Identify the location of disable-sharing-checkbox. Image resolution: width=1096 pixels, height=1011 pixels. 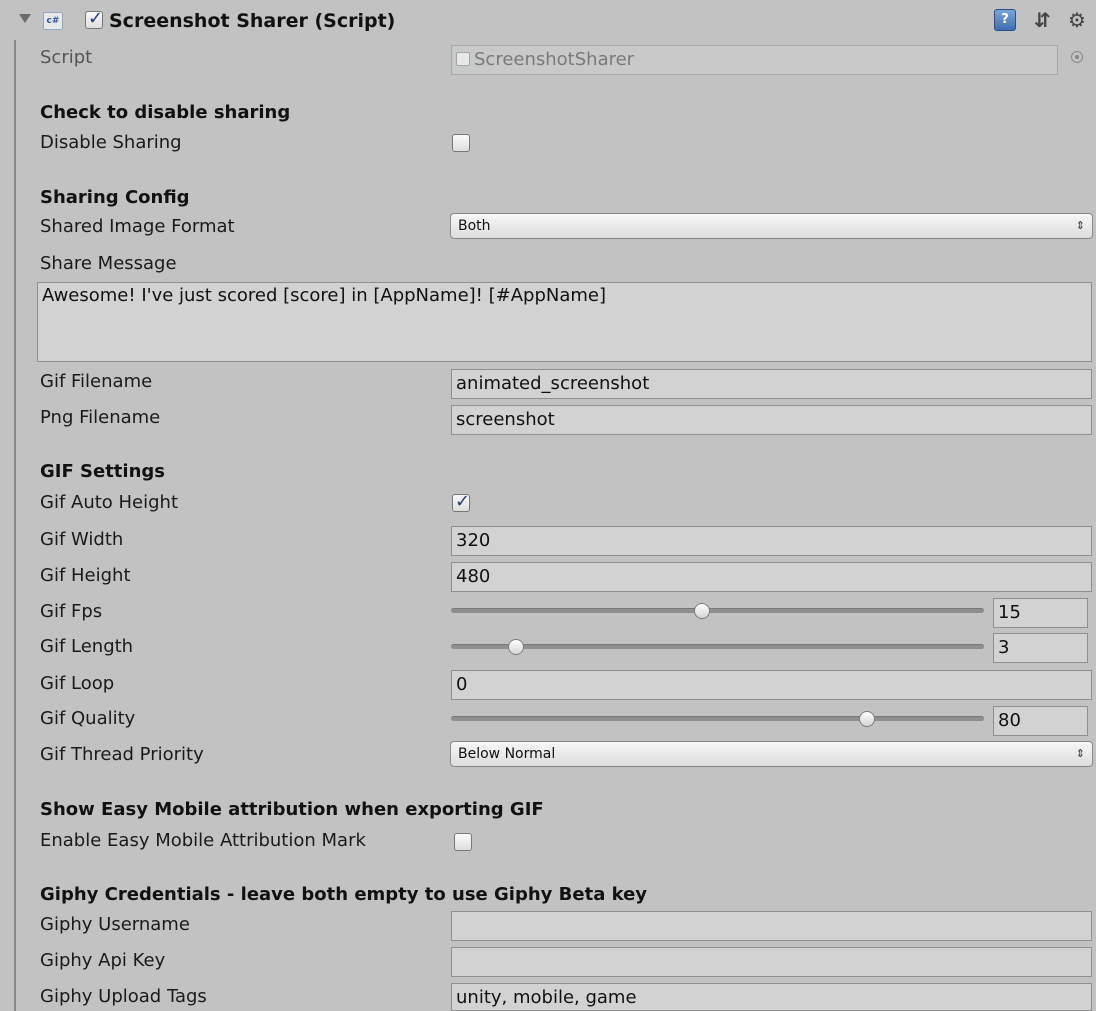
(461, 143).